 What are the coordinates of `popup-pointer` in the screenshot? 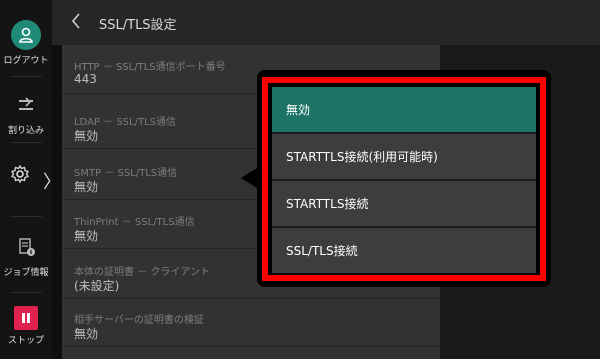 It's located at (249, 178).